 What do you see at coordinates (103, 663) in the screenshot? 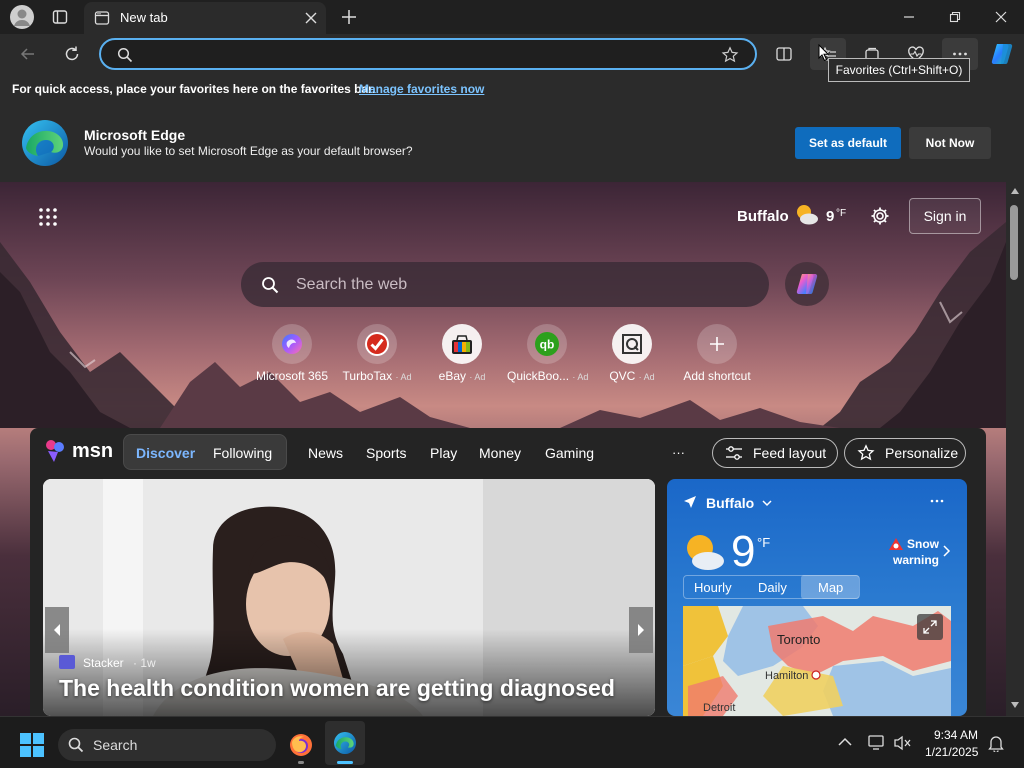
I see `article-source: Stacker` at bounding box center [103, 663].